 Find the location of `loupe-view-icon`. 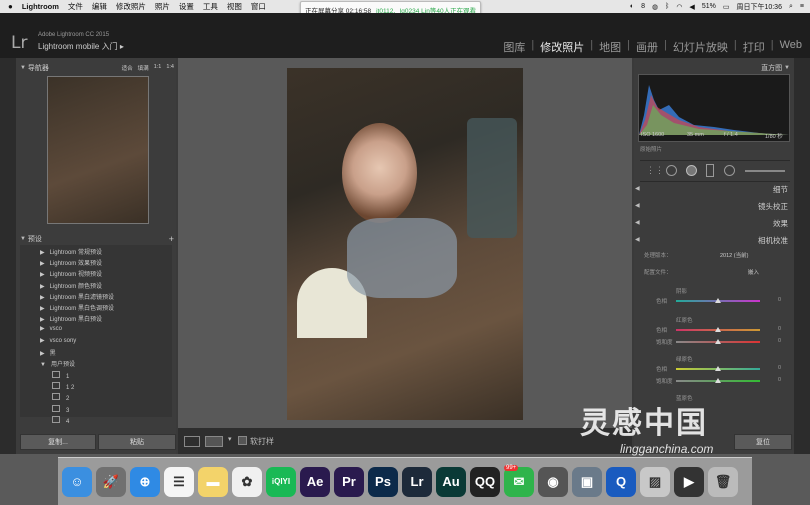

loupe-view-icon is located at coordinates (192, 441).